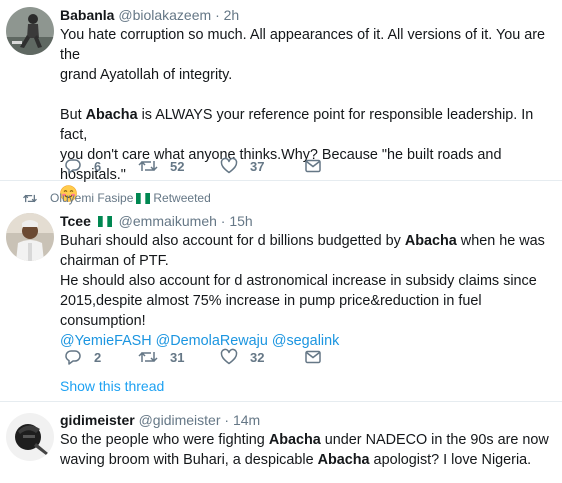 This screenshot has height=483, width=562. Describe the element at coordinates (97, 420) in the screenshot. I see `display-name: gidimeister` at that location.